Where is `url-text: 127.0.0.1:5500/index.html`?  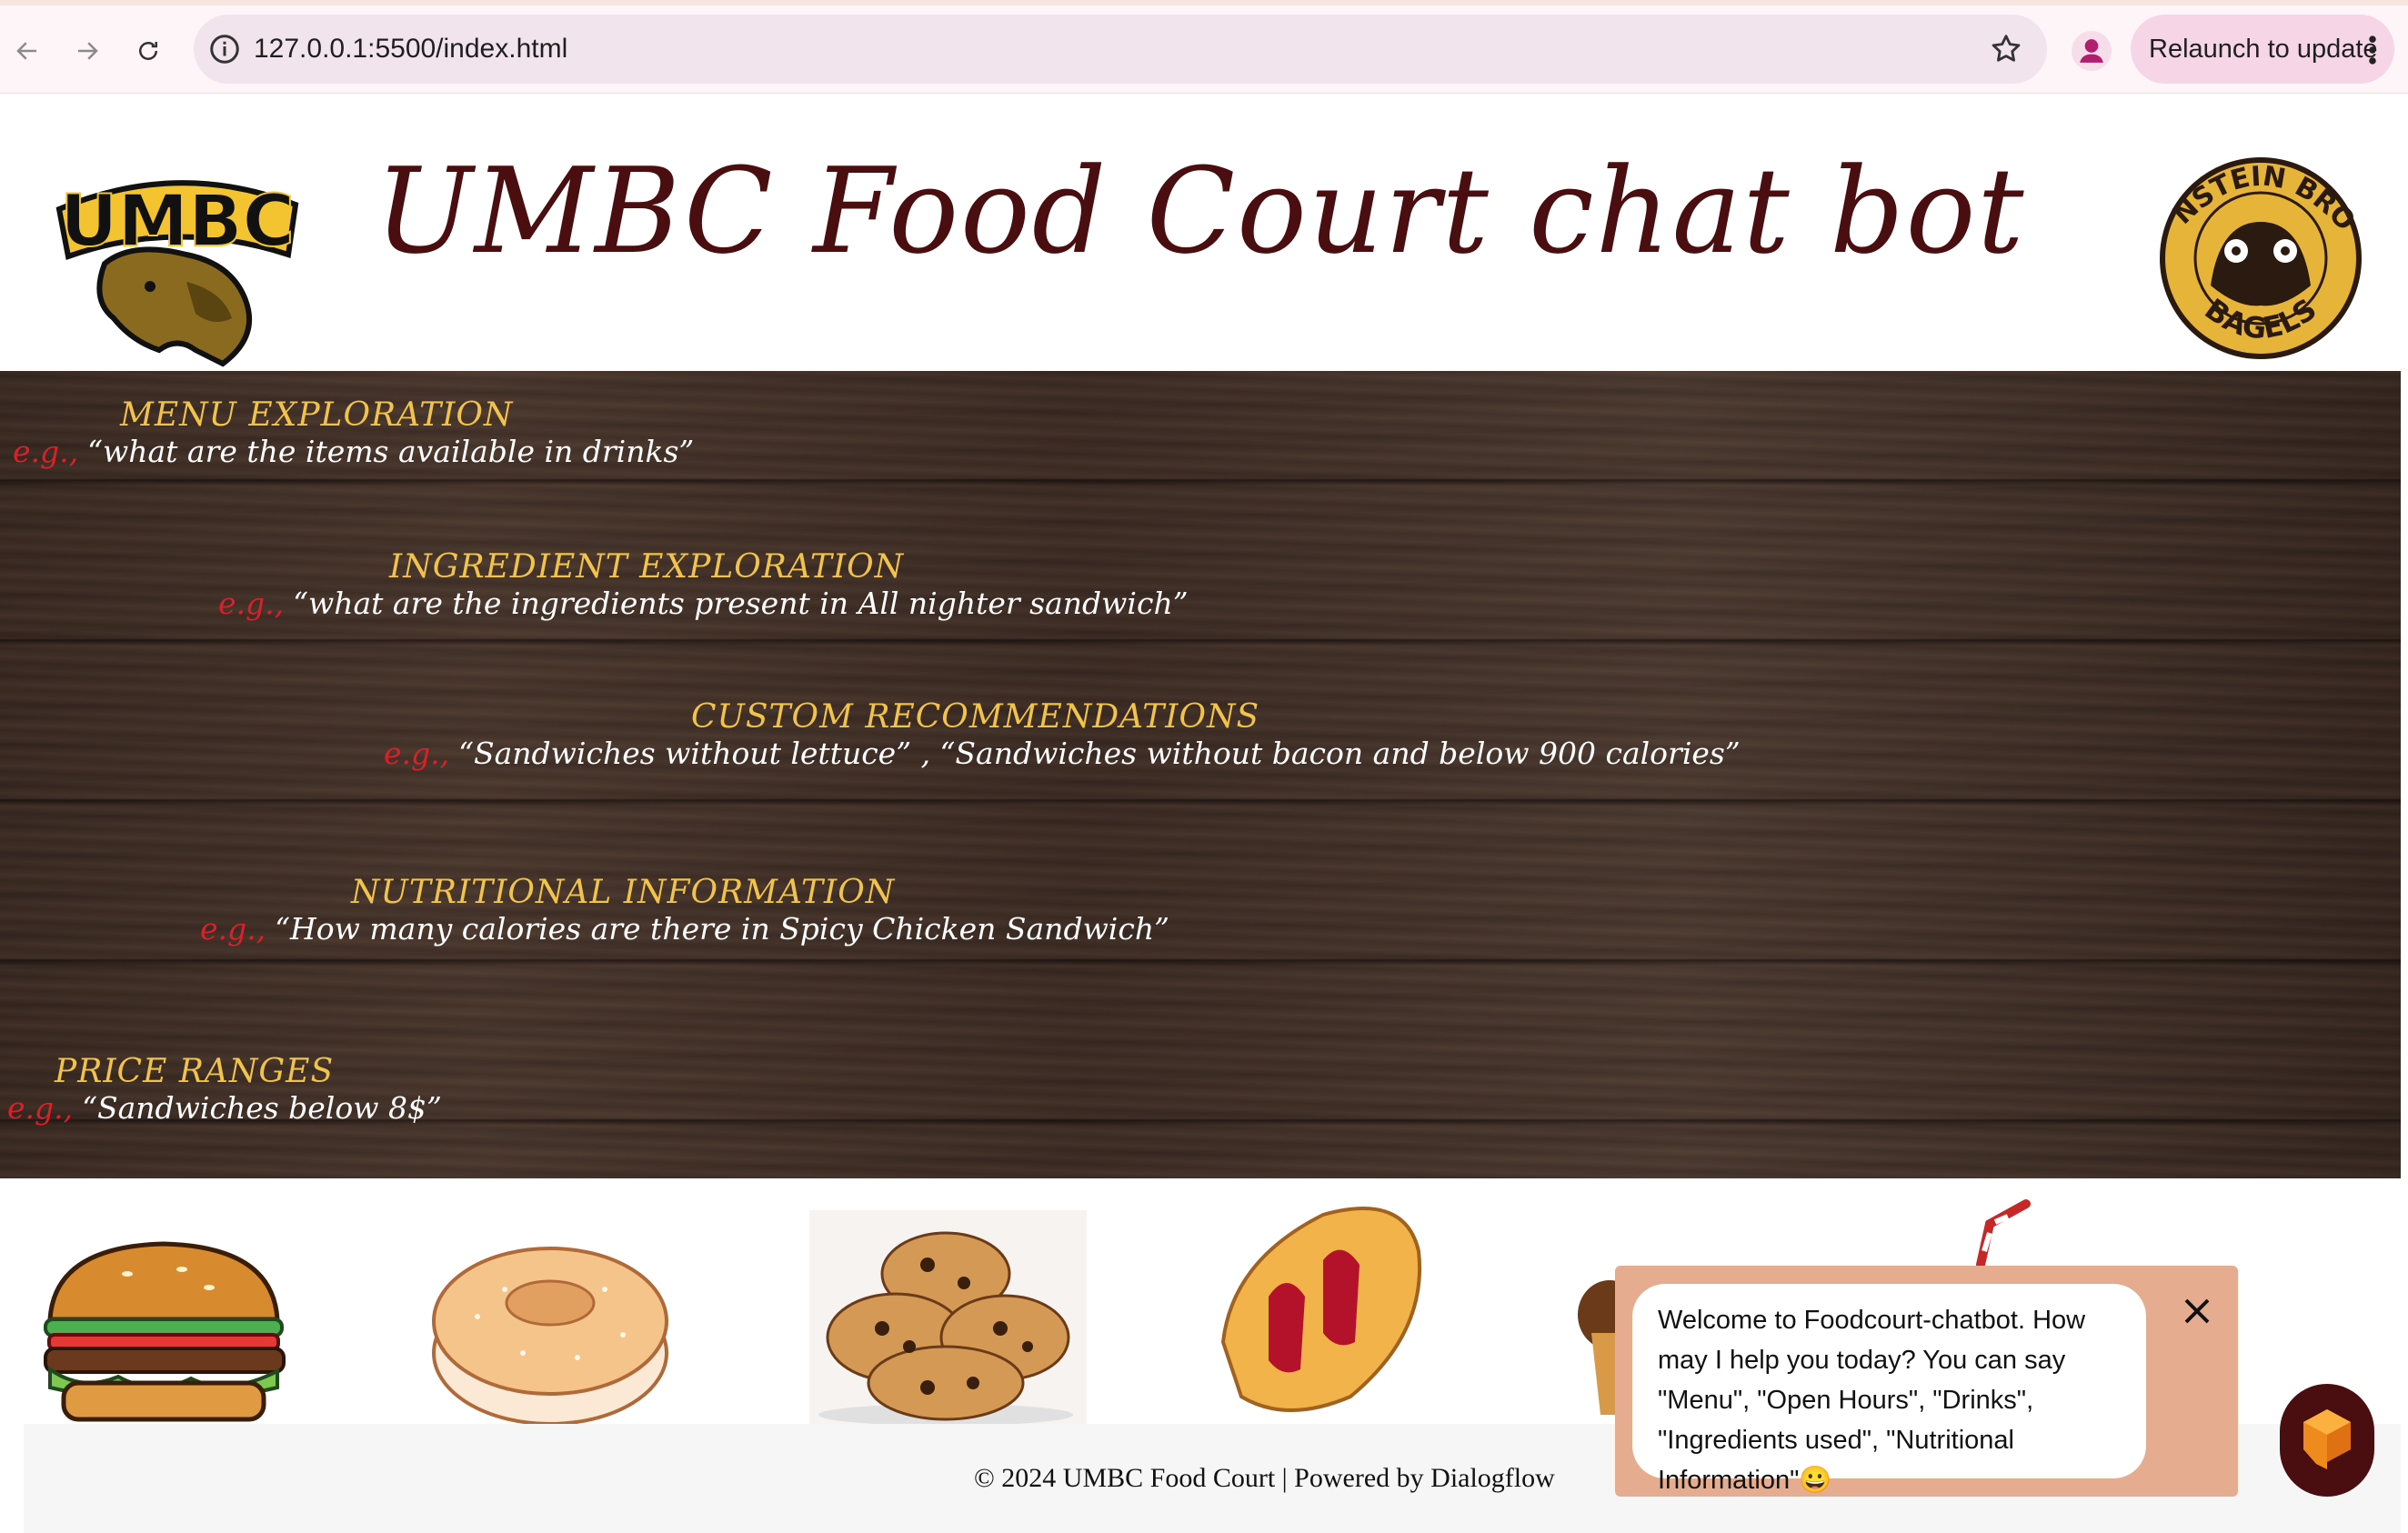 url-text: 127.0.0.1:5500/index.html is located at coordinates (410, 49).